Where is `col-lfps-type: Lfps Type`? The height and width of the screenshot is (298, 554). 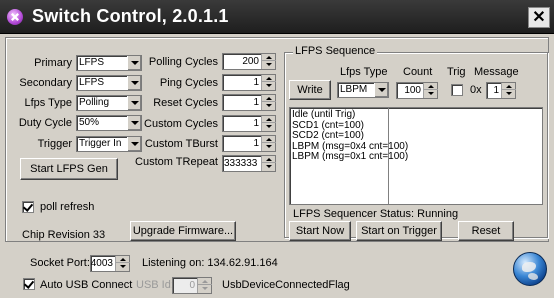
col-lfps-type: Lfps Type is located at coordinates (364, 72).